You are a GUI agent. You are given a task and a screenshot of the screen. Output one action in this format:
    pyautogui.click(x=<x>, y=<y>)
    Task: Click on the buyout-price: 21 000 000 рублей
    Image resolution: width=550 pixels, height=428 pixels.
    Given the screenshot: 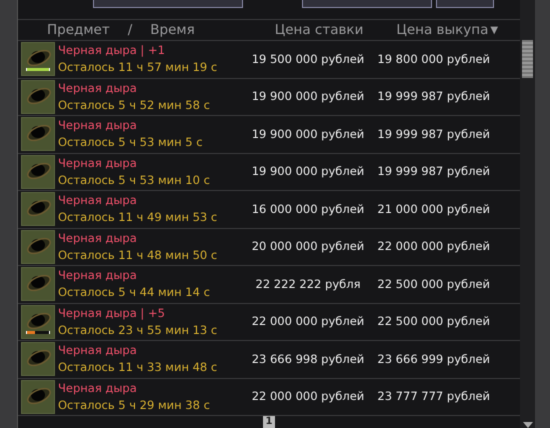 What is the action you would take?
    pyautogui.click(x=433, y=209)
    